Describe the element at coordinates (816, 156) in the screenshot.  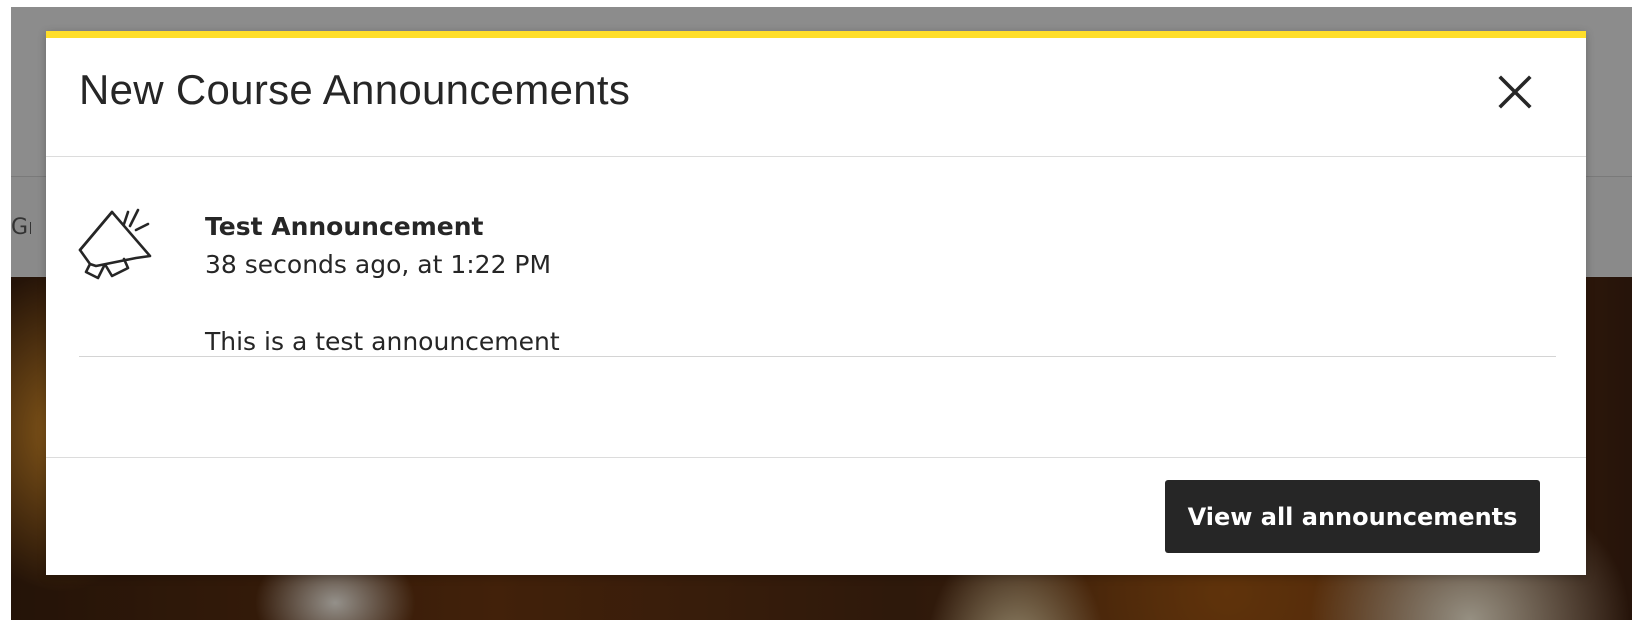
I see `header-divider` at that location.